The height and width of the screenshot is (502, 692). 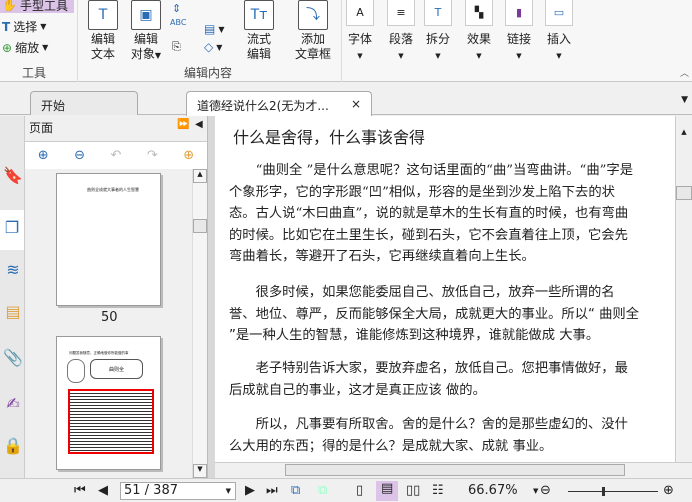 I want to click on current-view-indicator, so click(x=111, y=421).